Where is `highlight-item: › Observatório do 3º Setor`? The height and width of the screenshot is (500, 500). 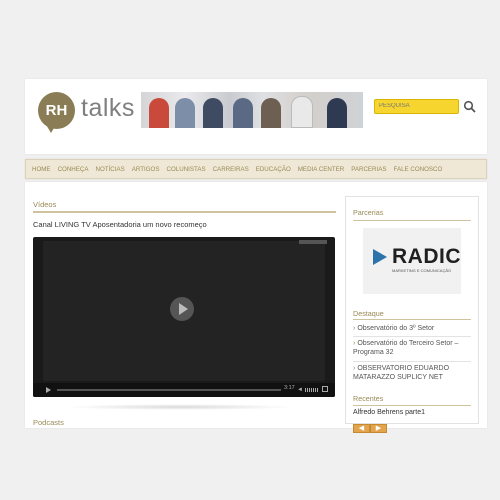 highlight-item: › Observatório do 3º Setor is located at coordinates (413, 328).